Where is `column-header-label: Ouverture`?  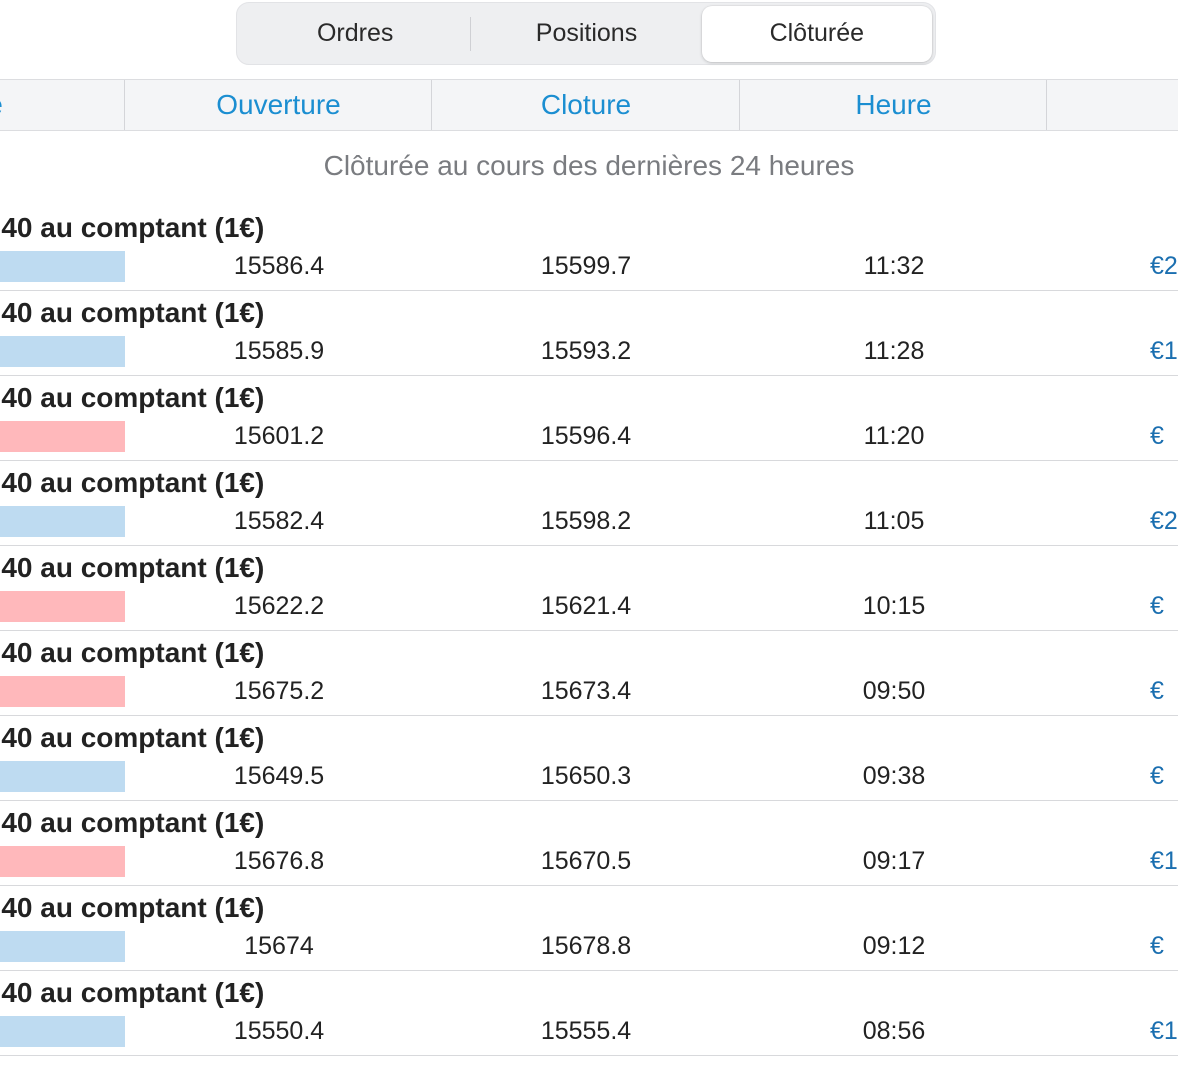
column-header-label: Ouverture is located at coordinates (278, 104).